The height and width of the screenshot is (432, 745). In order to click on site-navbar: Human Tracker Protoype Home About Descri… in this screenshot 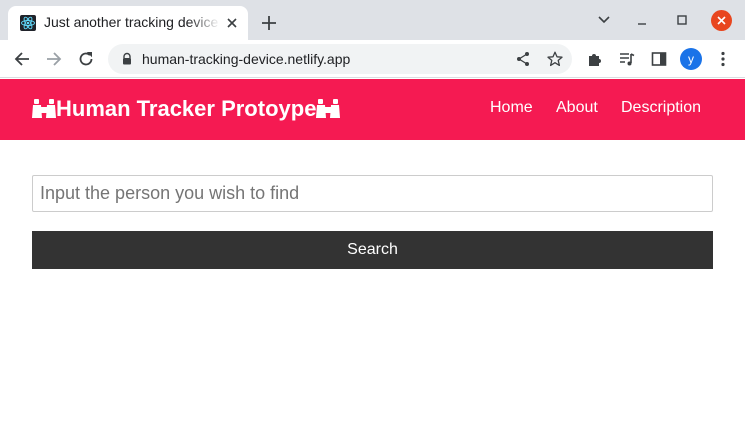, I will do `click(372, 109)`.